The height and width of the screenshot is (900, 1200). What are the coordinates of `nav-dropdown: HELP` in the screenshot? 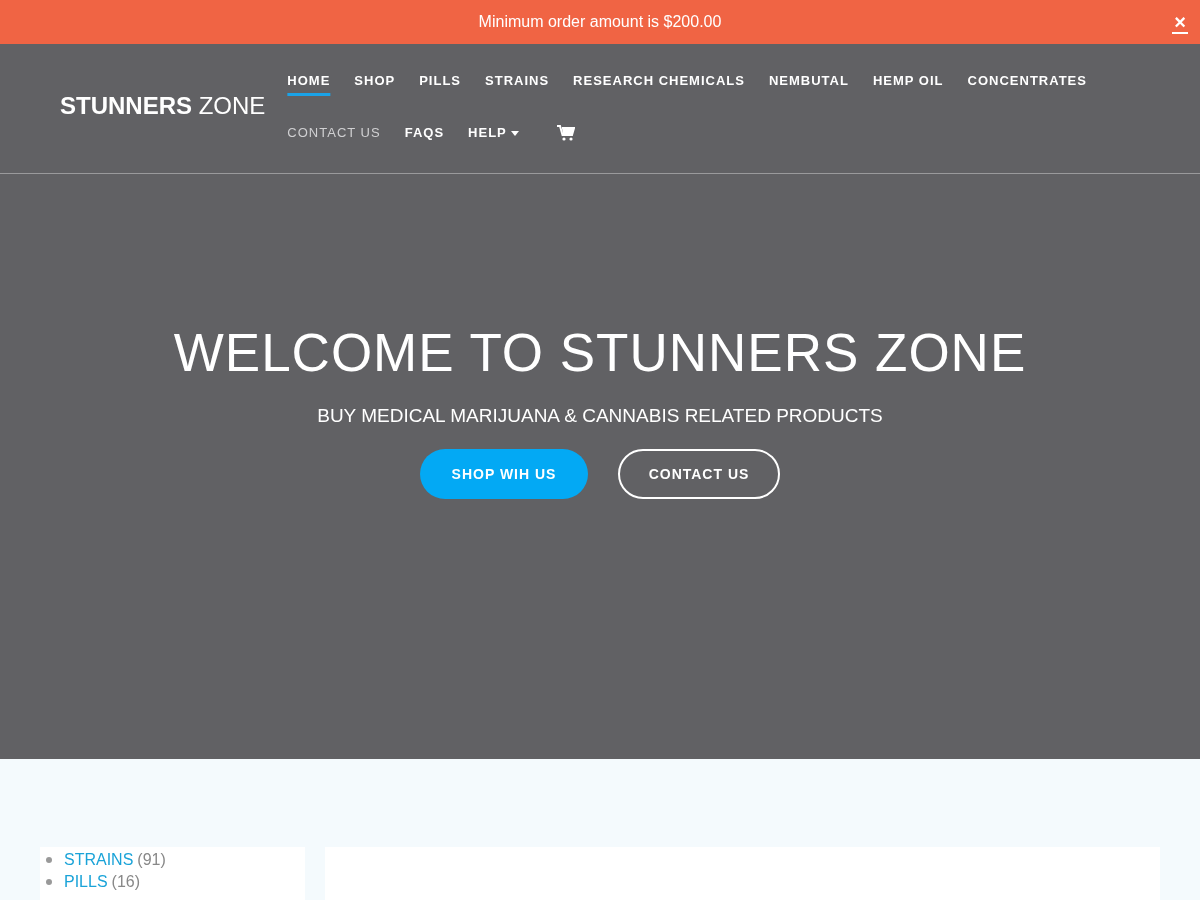 It's located at (493, 148).